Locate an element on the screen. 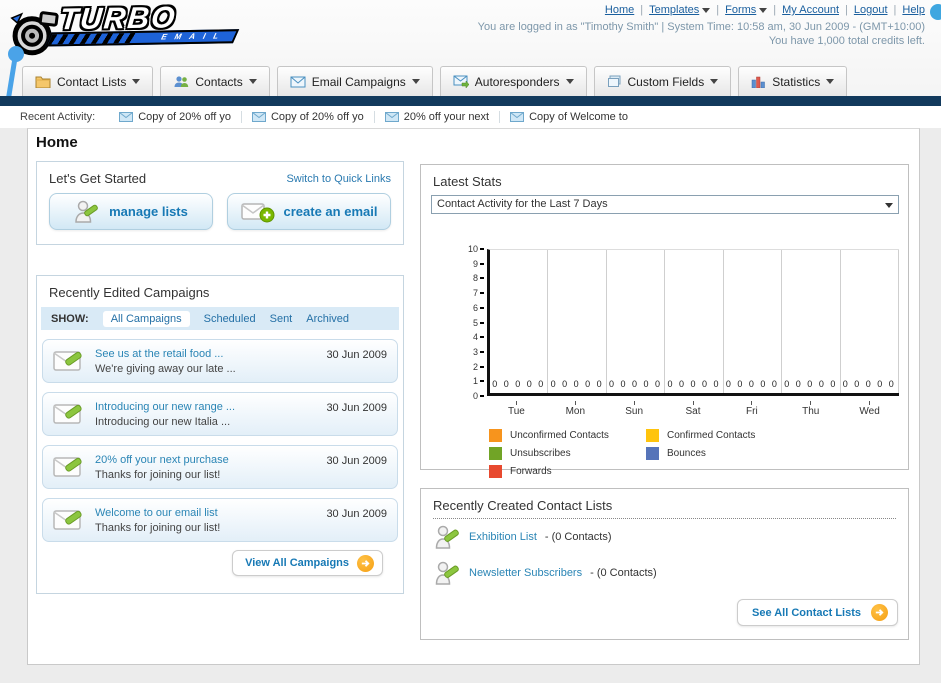 This screenshot has height=683, width=941. custom-fields-icon is located at coordinates (614, 81).